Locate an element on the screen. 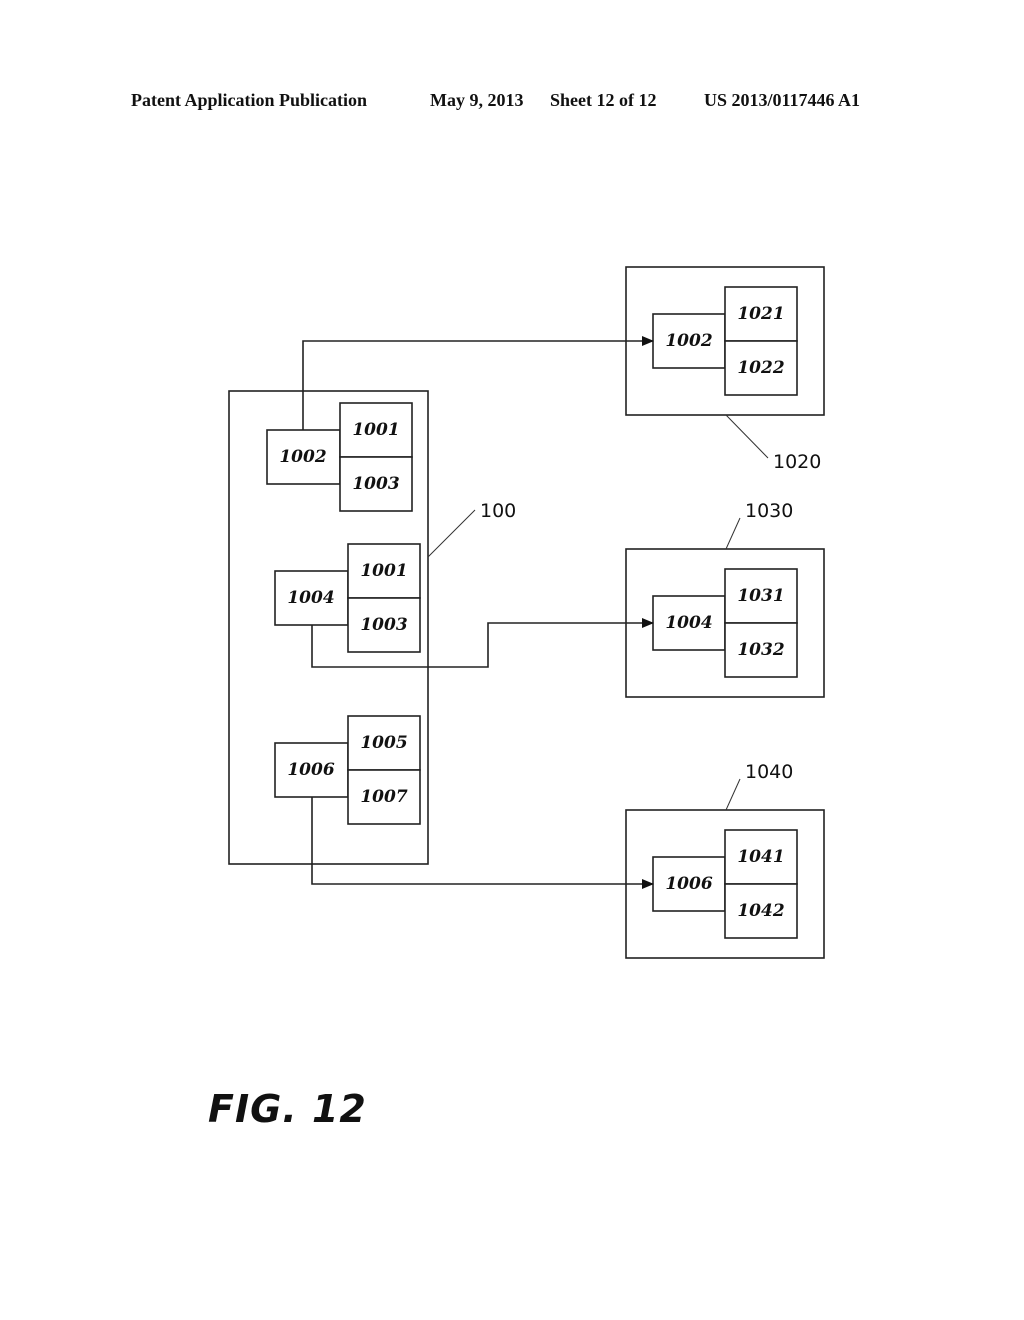 The width and height of the screenshot is (1024, 1320). target-1040: 1006 1041 1042 1040 is located at coordinates (725, 860).